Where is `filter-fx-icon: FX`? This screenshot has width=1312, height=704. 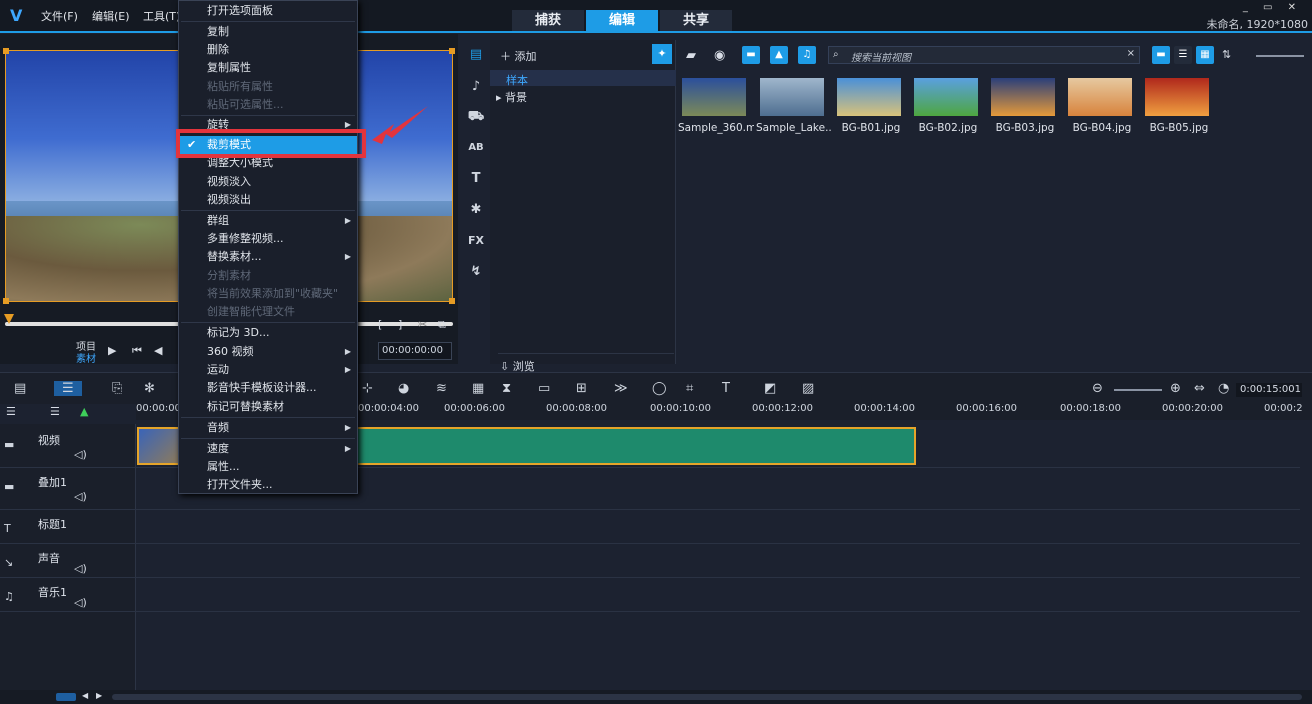
filter-fx-icon: FX is located at coordinates (476, 241).